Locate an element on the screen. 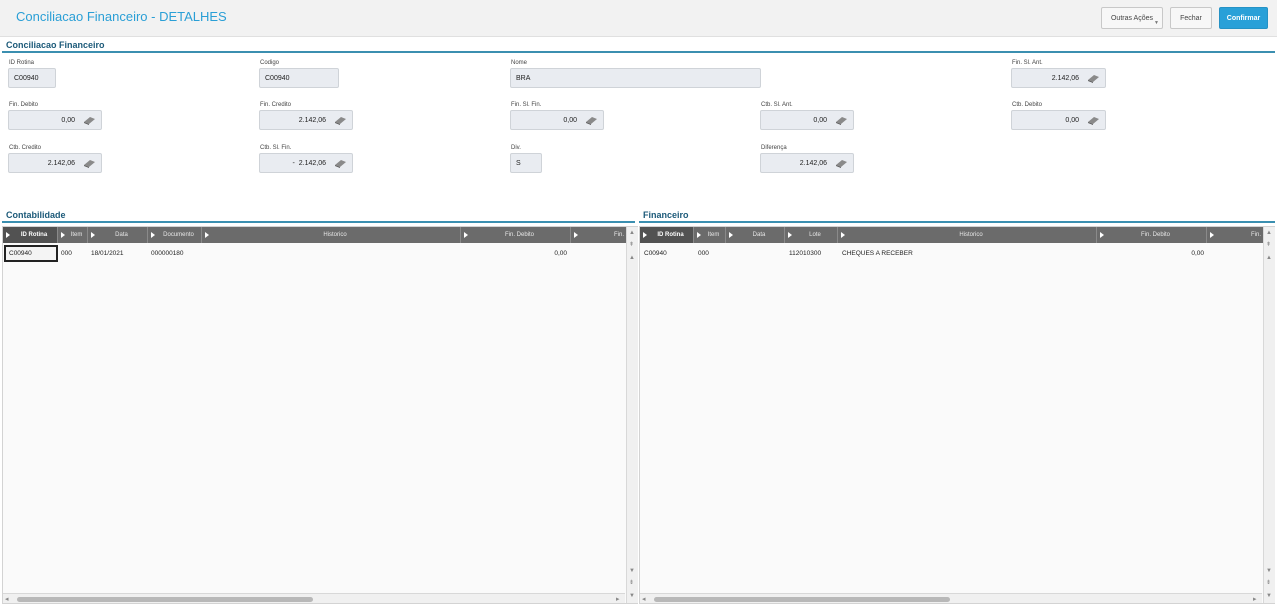 This screenshot has height=615, width=1277. ctb-credito-field: 2.142,06 is located at coordinates (55, 163).